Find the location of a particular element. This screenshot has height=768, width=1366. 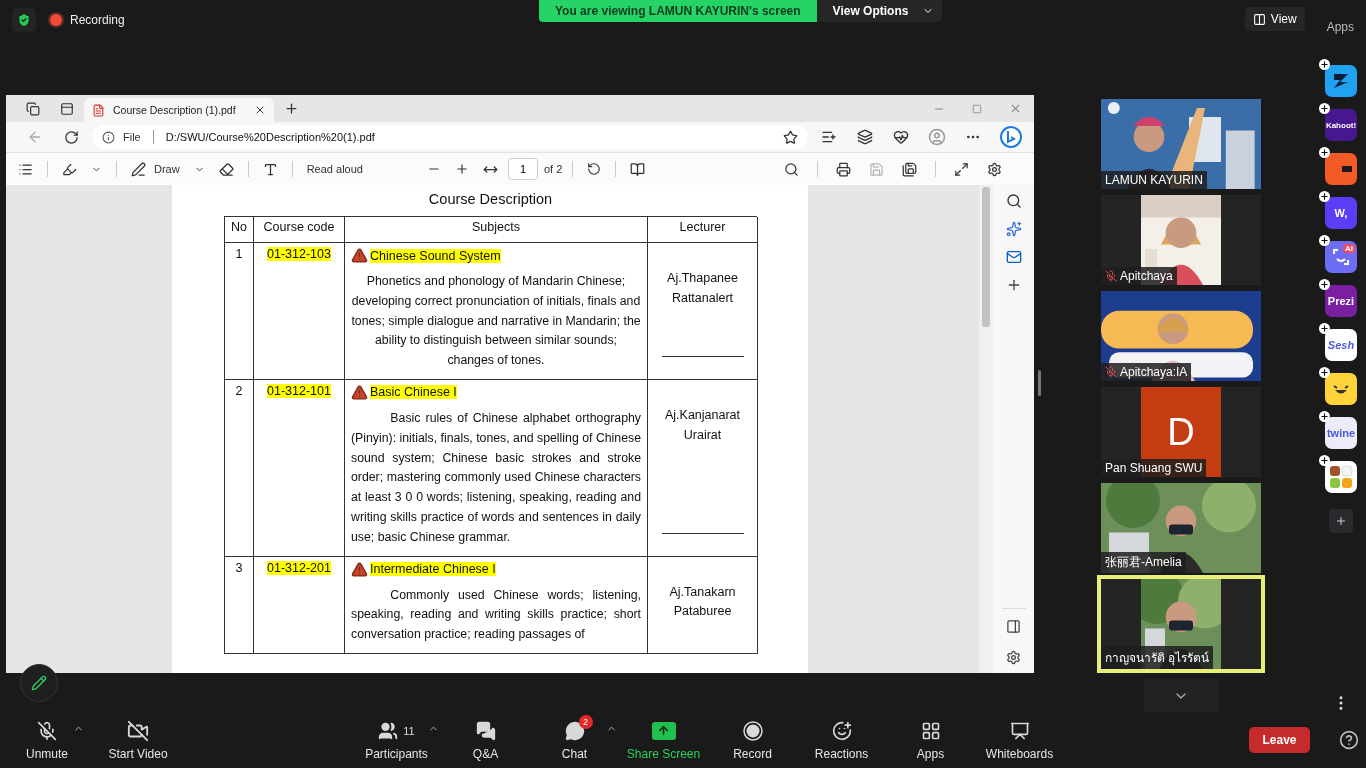

app-icon: AI is located at coordinates (1341, 257).